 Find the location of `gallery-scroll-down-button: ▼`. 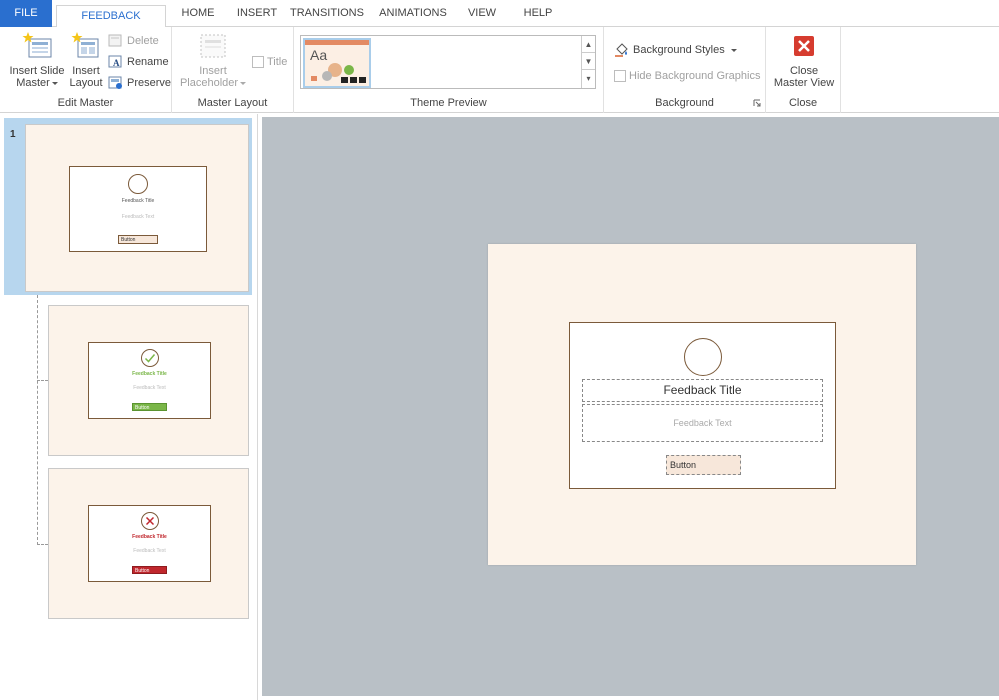

gallery-scroll-down-button: ▼ is located at coordinates (588, 61).